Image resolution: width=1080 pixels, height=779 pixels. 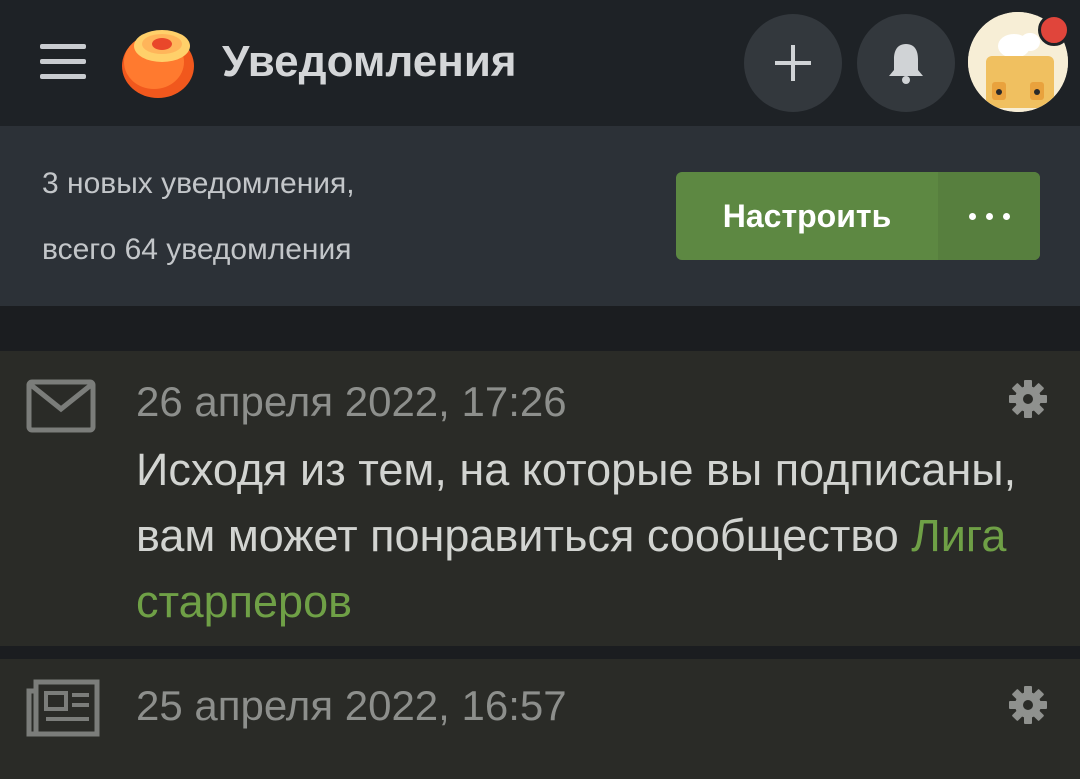 What do you see at coordinates (351, 401) in the screenshot?
I see `notification-date: 26 апреля 2022, 17:26` at bounding box center [351, 401].